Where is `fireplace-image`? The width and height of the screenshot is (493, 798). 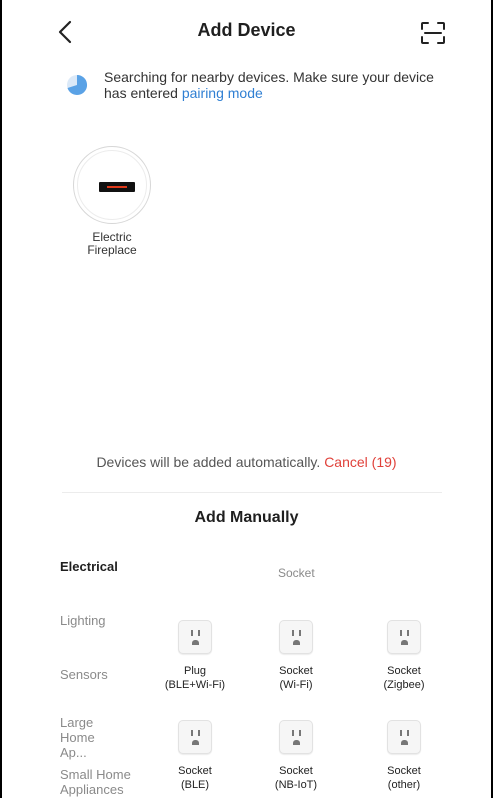
fireplace-image is located at coordinates (117, 187).